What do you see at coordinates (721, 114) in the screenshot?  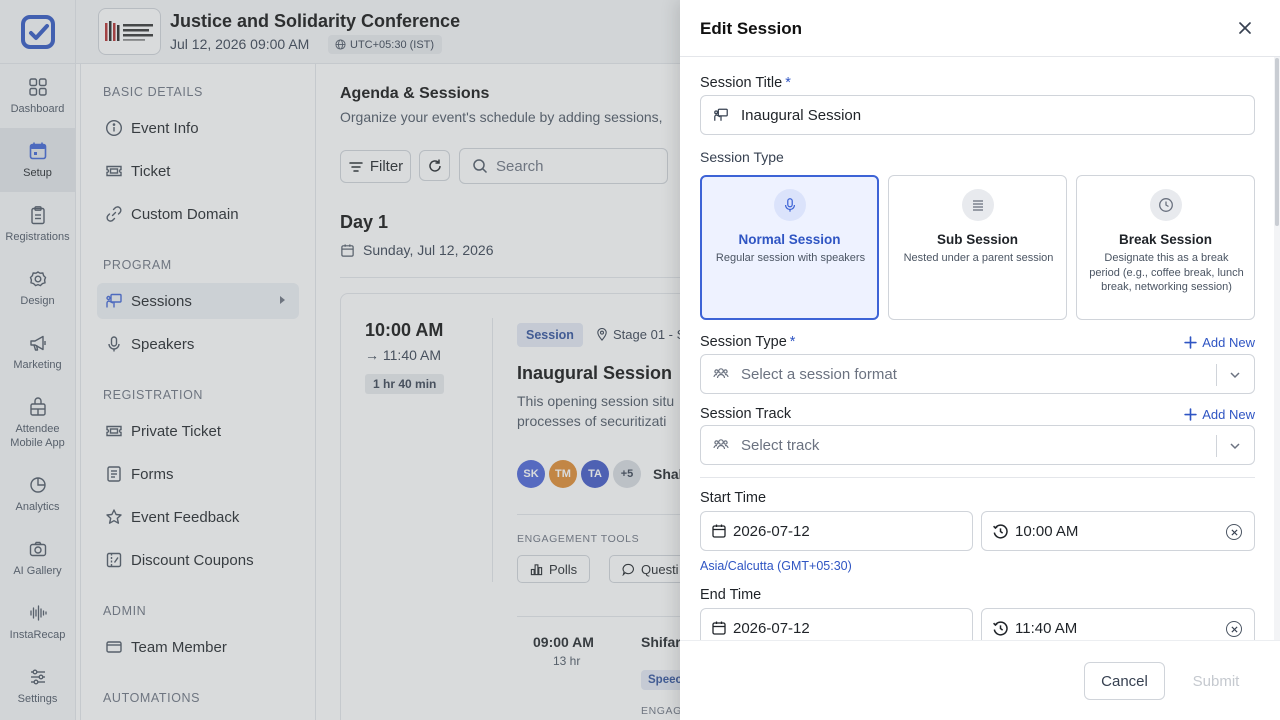 I see `presentation-icon` at bounding box center [721, 114].